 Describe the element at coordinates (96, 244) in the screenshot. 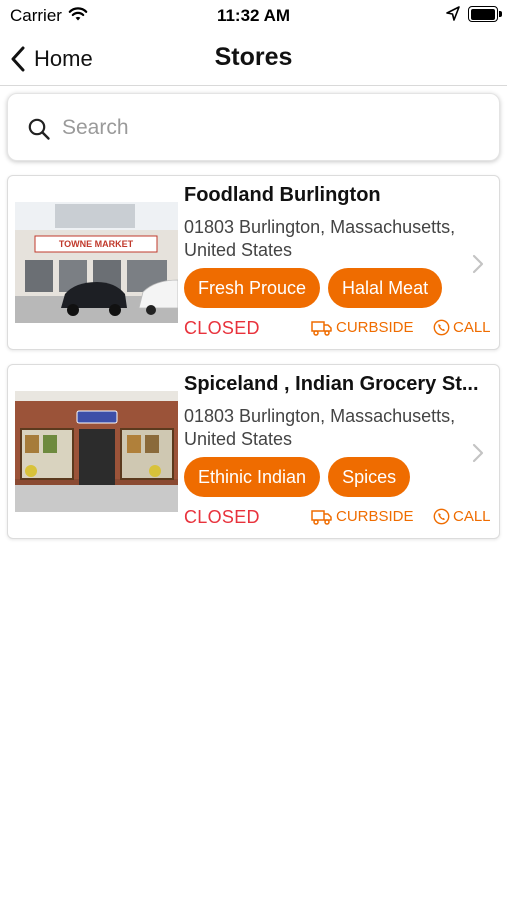

I see `store-sign-text: TOWNE MARKET` at that location.